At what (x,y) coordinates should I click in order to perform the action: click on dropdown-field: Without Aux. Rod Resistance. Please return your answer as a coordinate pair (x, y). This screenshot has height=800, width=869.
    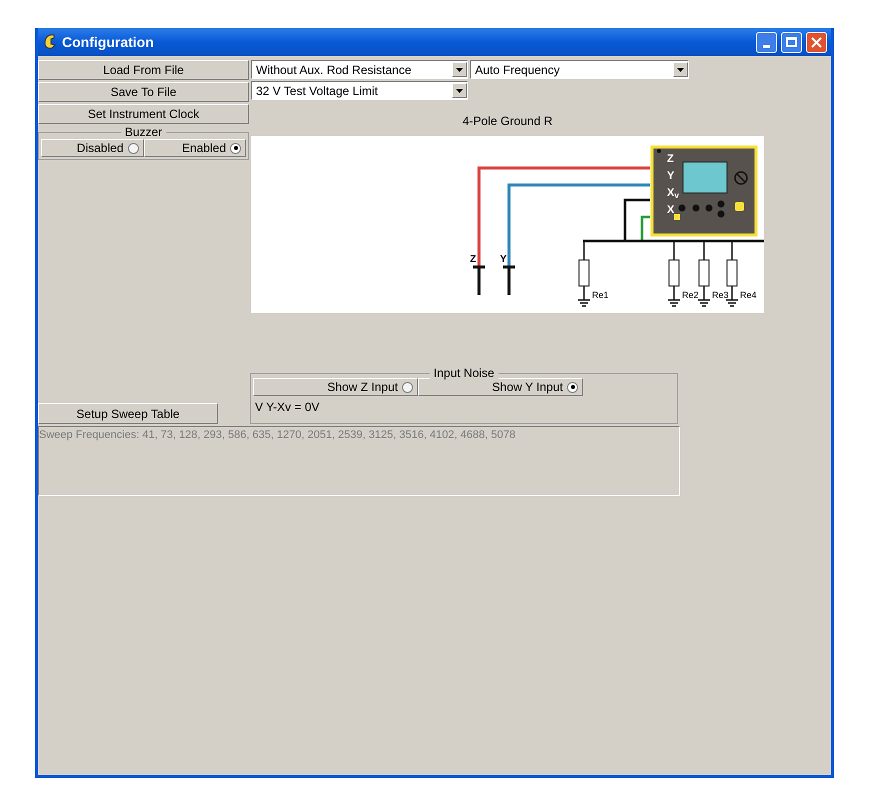
    Looking at the image, I should click on (359, 69).